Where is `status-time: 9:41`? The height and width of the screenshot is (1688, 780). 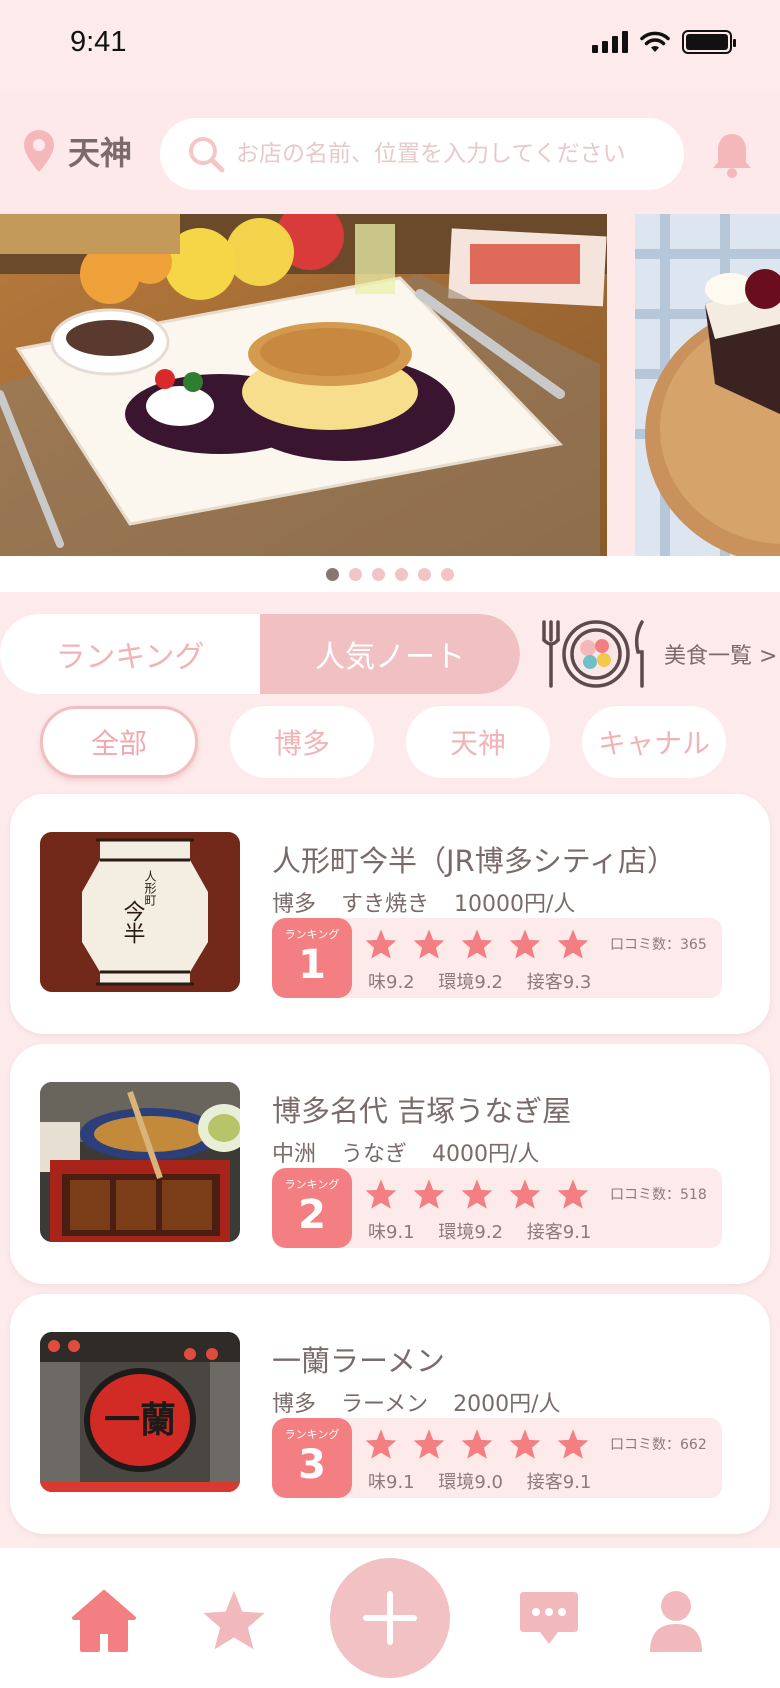
status-time: 9:41 is located at coordinates (98, 42).